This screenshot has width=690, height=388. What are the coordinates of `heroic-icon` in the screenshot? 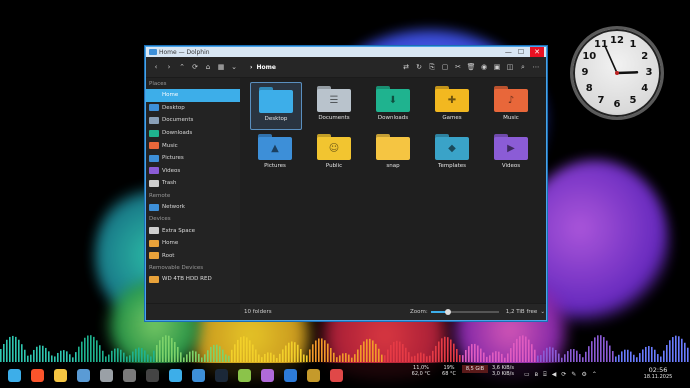 It's located at (267, 375).